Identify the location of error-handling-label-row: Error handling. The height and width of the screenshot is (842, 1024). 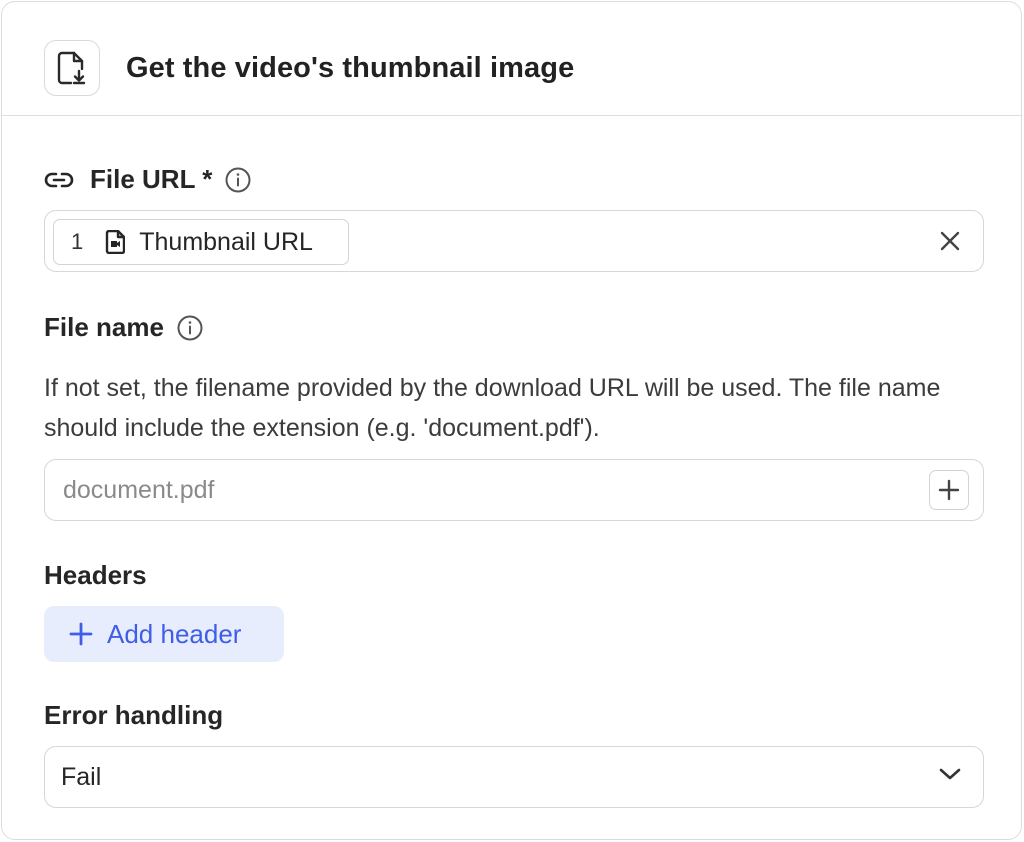
(133, 715).